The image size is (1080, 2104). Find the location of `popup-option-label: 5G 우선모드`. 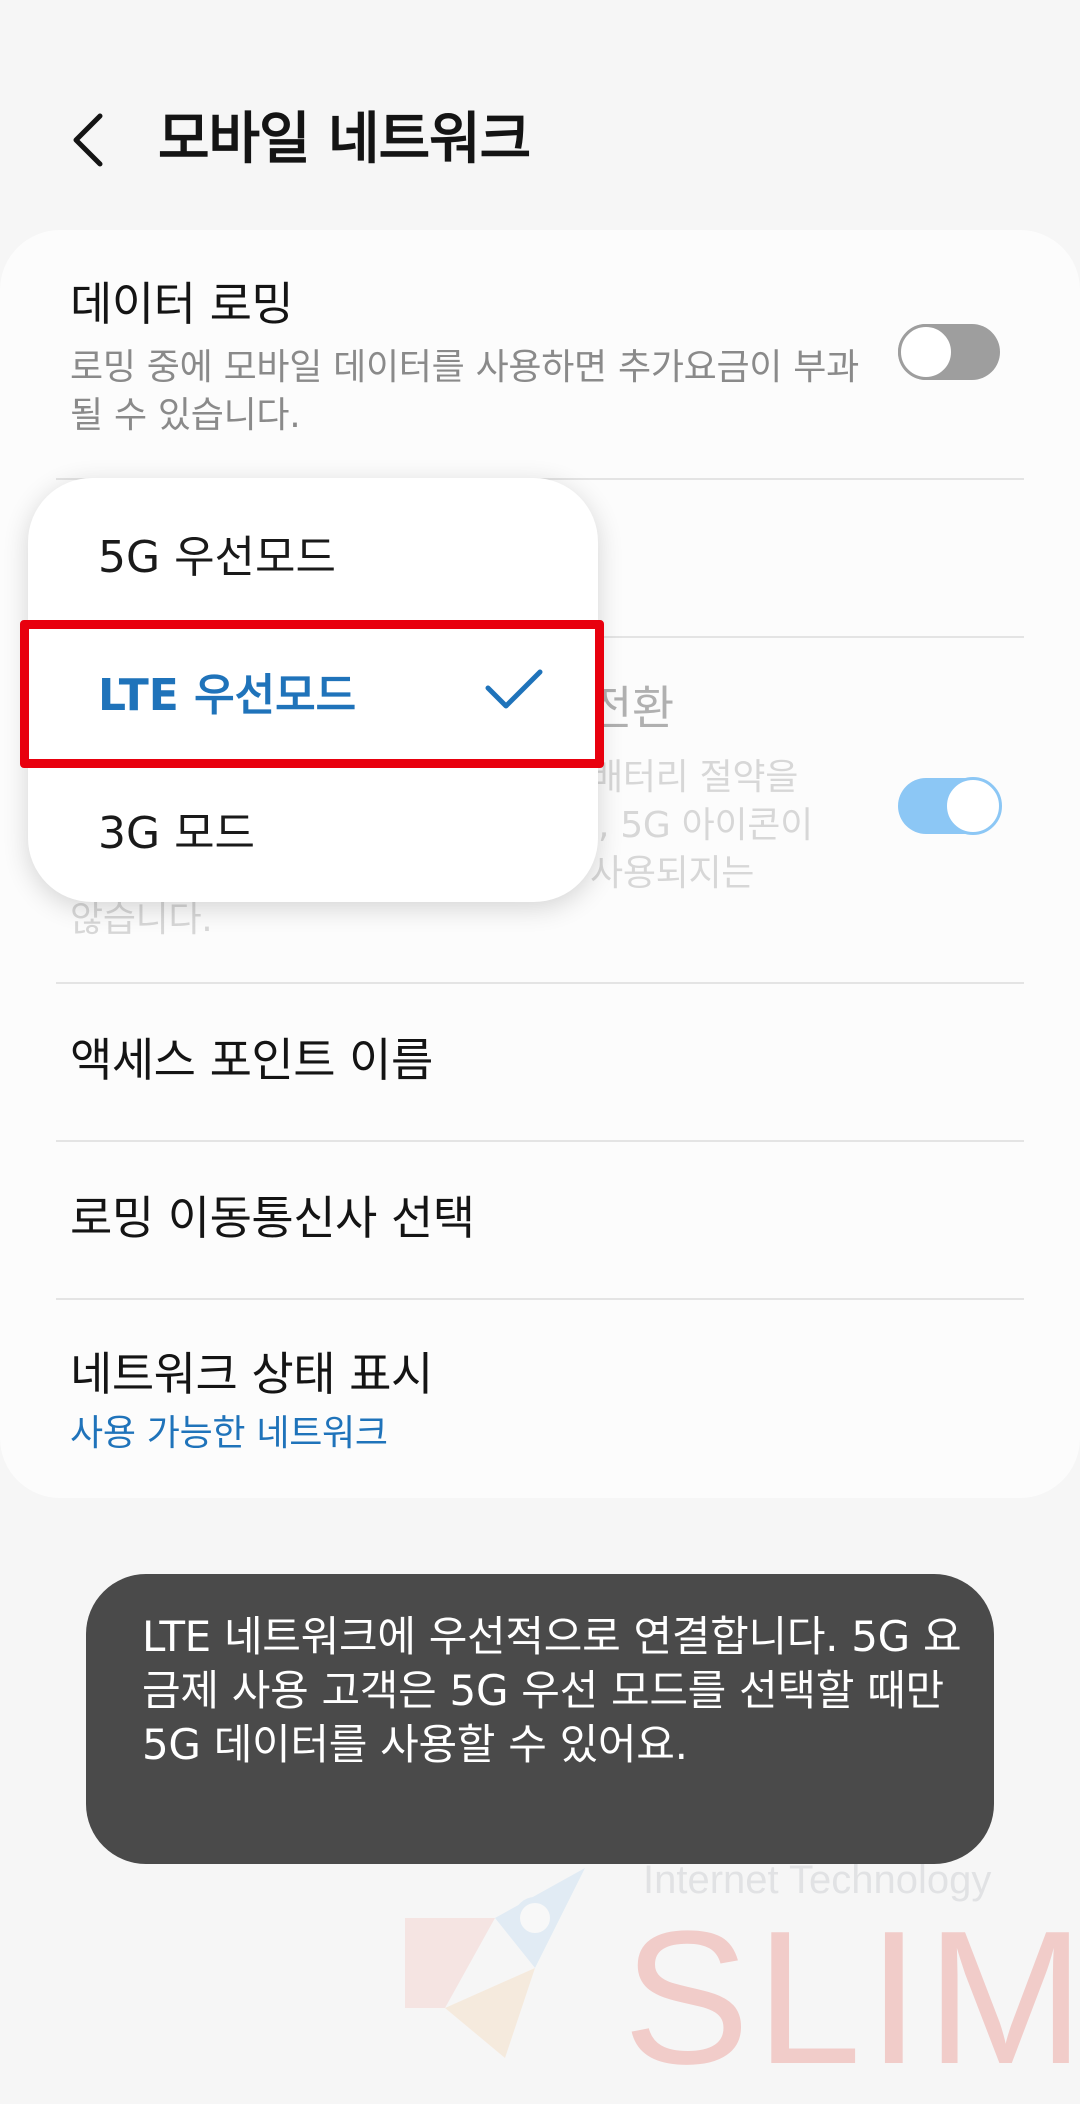

popup-option-label: 5G 우선모드 is located at coordinates (217, 557).